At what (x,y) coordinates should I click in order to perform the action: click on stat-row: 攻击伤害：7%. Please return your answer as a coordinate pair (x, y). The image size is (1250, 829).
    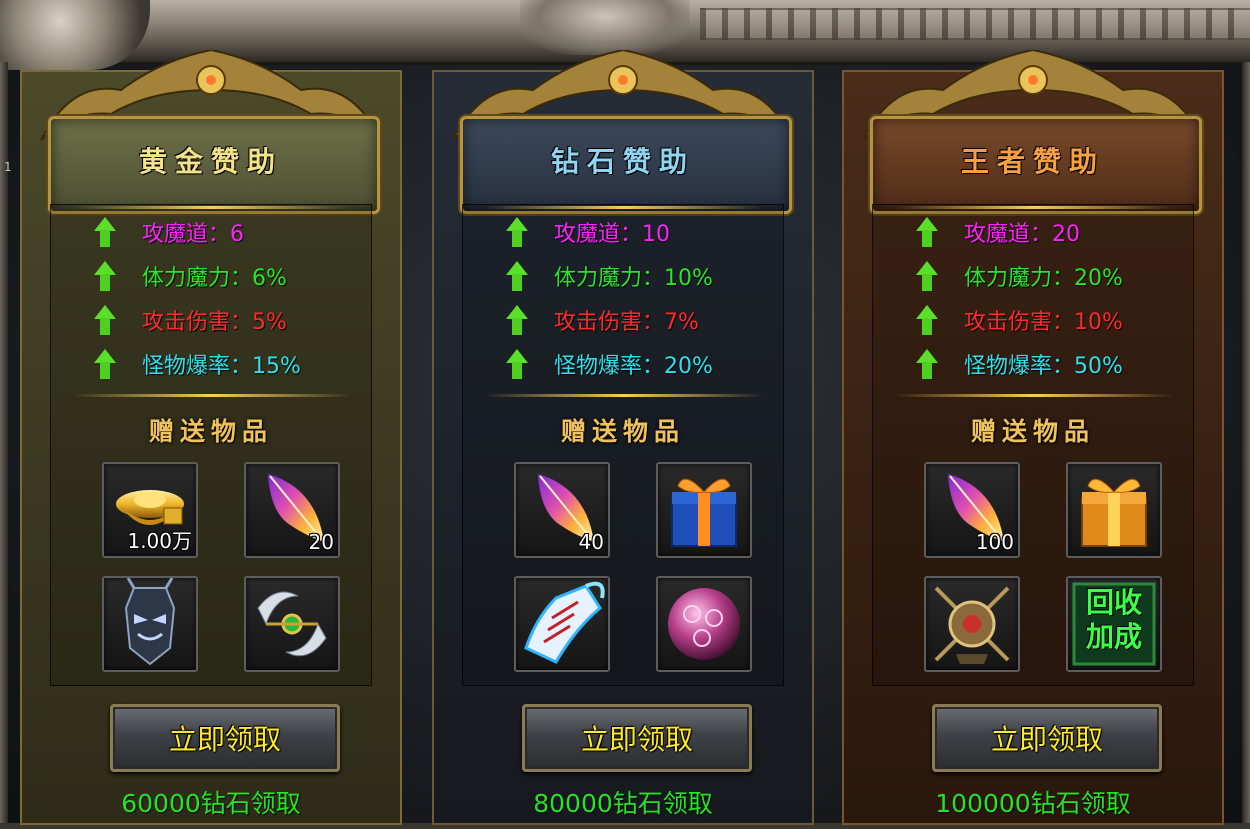
    Looking at the image, I should click on (602, 320).